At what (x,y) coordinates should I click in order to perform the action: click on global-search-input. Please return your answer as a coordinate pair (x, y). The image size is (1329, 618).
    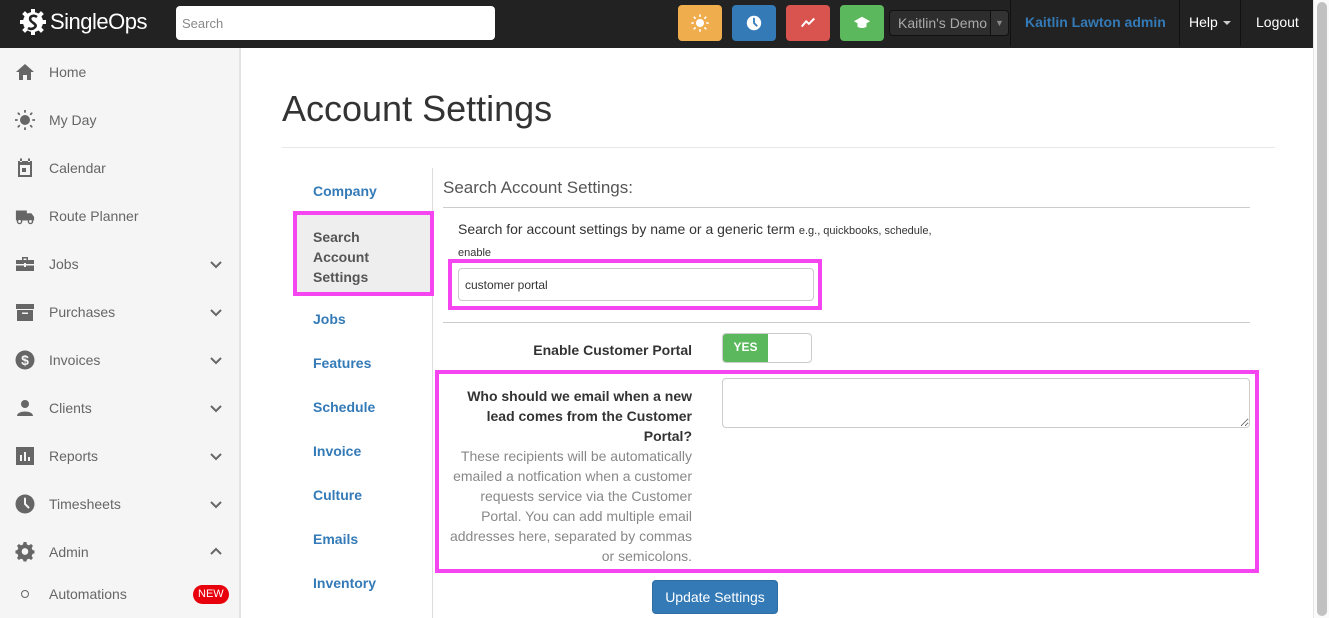
    Looking at the image, I should click on (335, 23).